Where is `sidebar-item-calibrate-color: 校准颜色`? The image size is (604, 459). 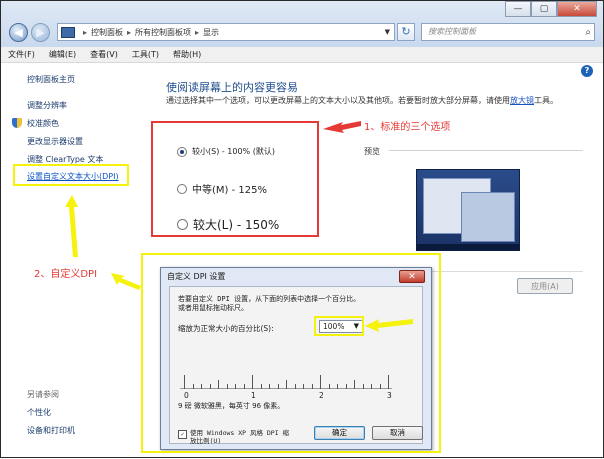 sidebar-item-calibrate-color: 校准颜色 is located at coordinates (43, 123).